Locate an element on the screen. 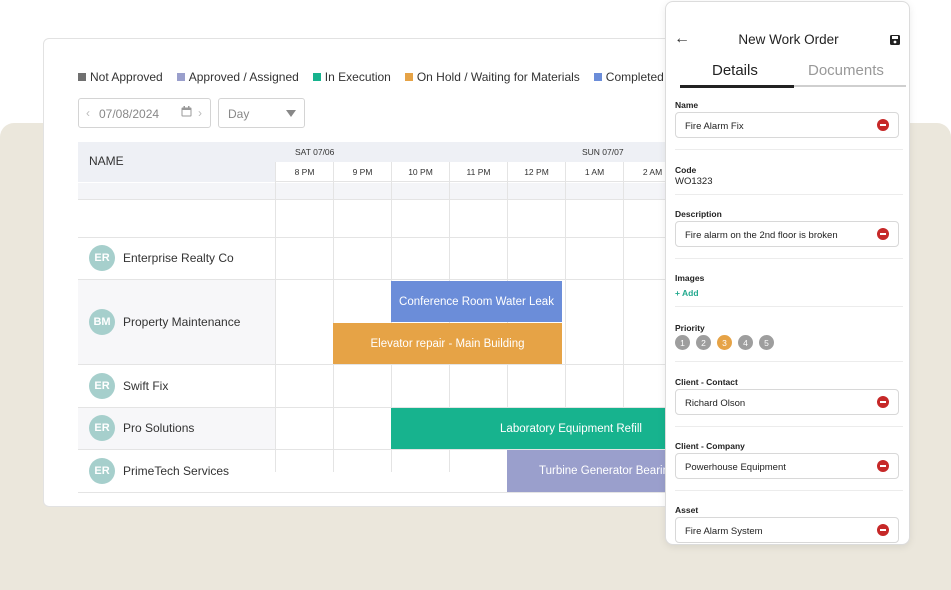  resource-row-property-maintenance: BM Property Maintenance is located at coordinates (164, 322).